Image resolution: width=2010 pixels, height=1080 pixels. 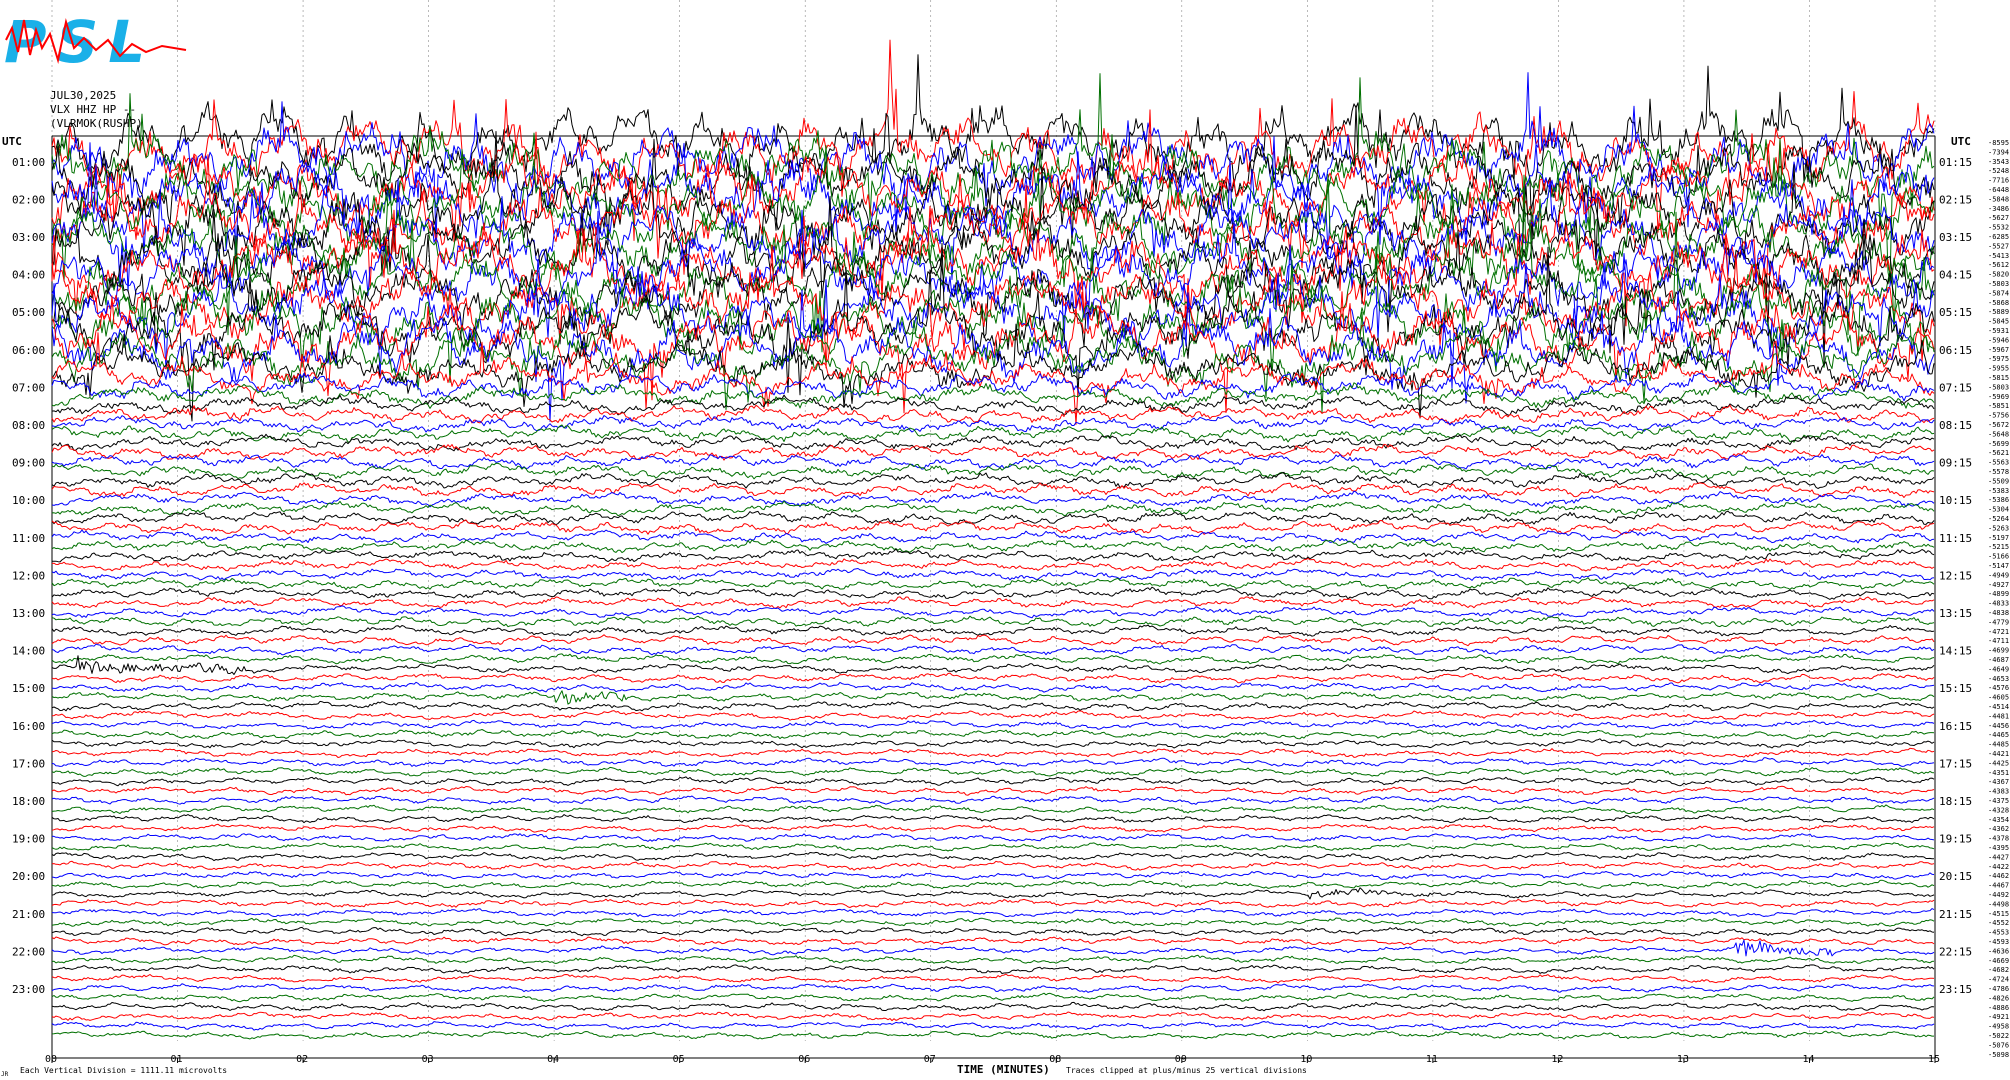 I want to click on x-tick-label: 11, so click(x=1432, y=1059).